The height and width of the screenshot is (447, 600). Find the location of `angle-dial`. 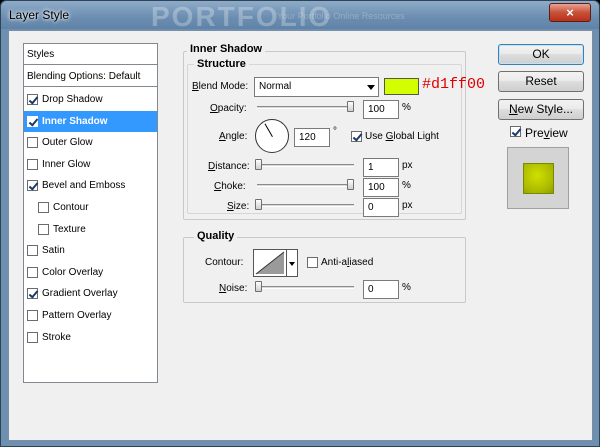

angle-dial is located at coordinates (272, 136).